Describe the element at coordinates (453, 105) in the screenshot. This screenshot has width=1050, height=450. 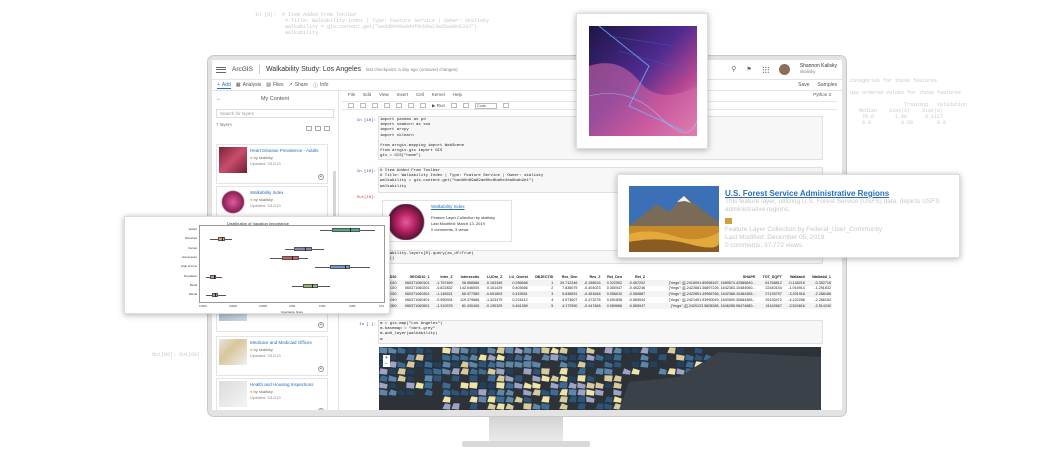
I see `stop-icon` at that location.